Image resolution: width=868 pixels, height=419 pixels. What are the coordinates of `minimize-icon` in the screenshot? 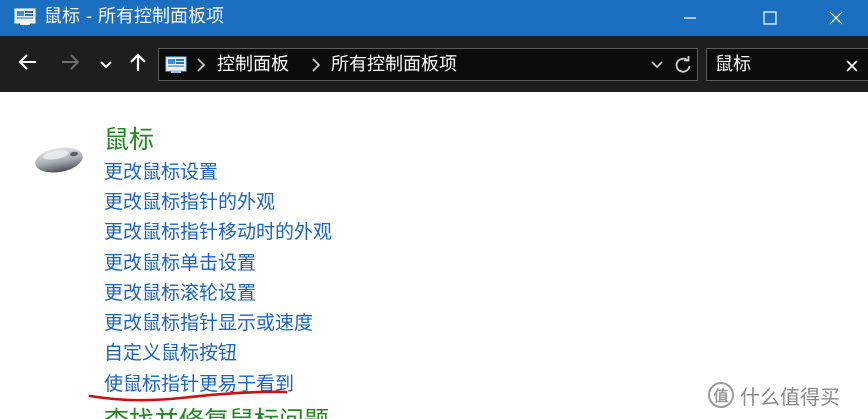 It's located at (690, 18).